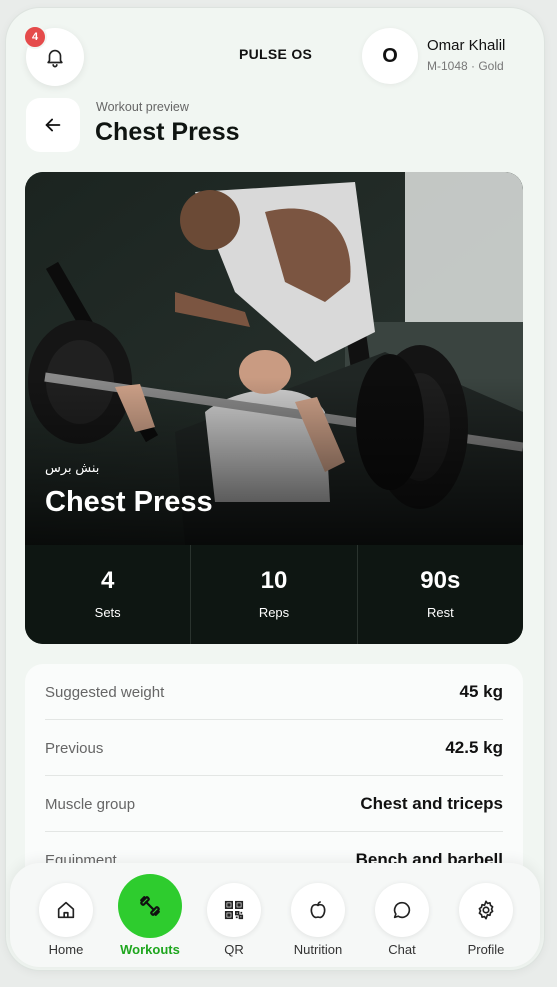  Describe the element at coordinates (440, 580) in the screenshot. I see `stat-value: 90s` at that location.